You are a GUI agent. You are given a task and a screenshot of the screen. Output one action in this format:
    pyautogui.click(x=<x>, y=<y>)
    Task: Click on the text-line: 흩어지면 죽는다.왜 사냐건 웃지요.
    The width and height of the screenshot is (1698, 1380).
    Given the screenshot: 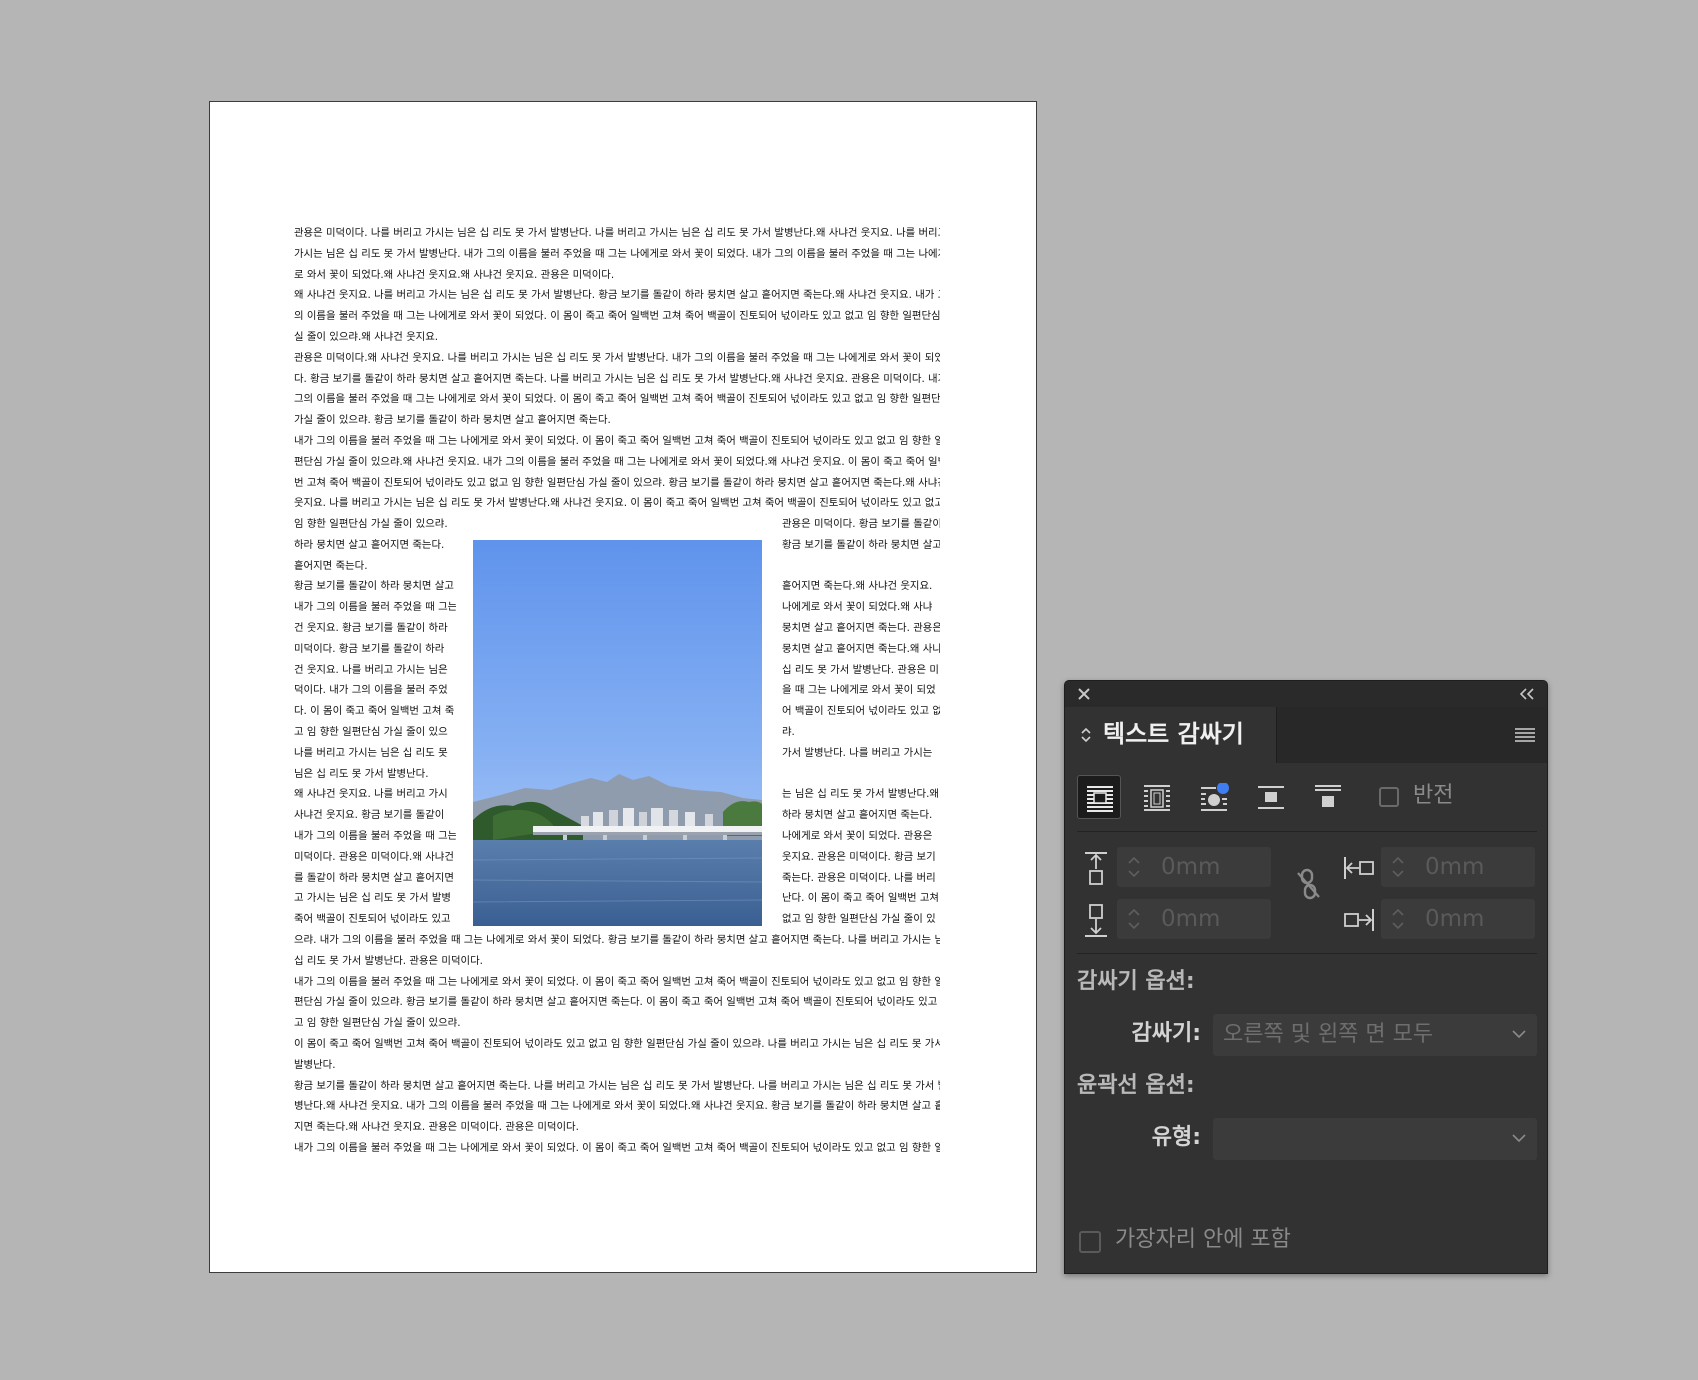 What is the action you would take?
    pyautogui.click(x=857, y=586)
    